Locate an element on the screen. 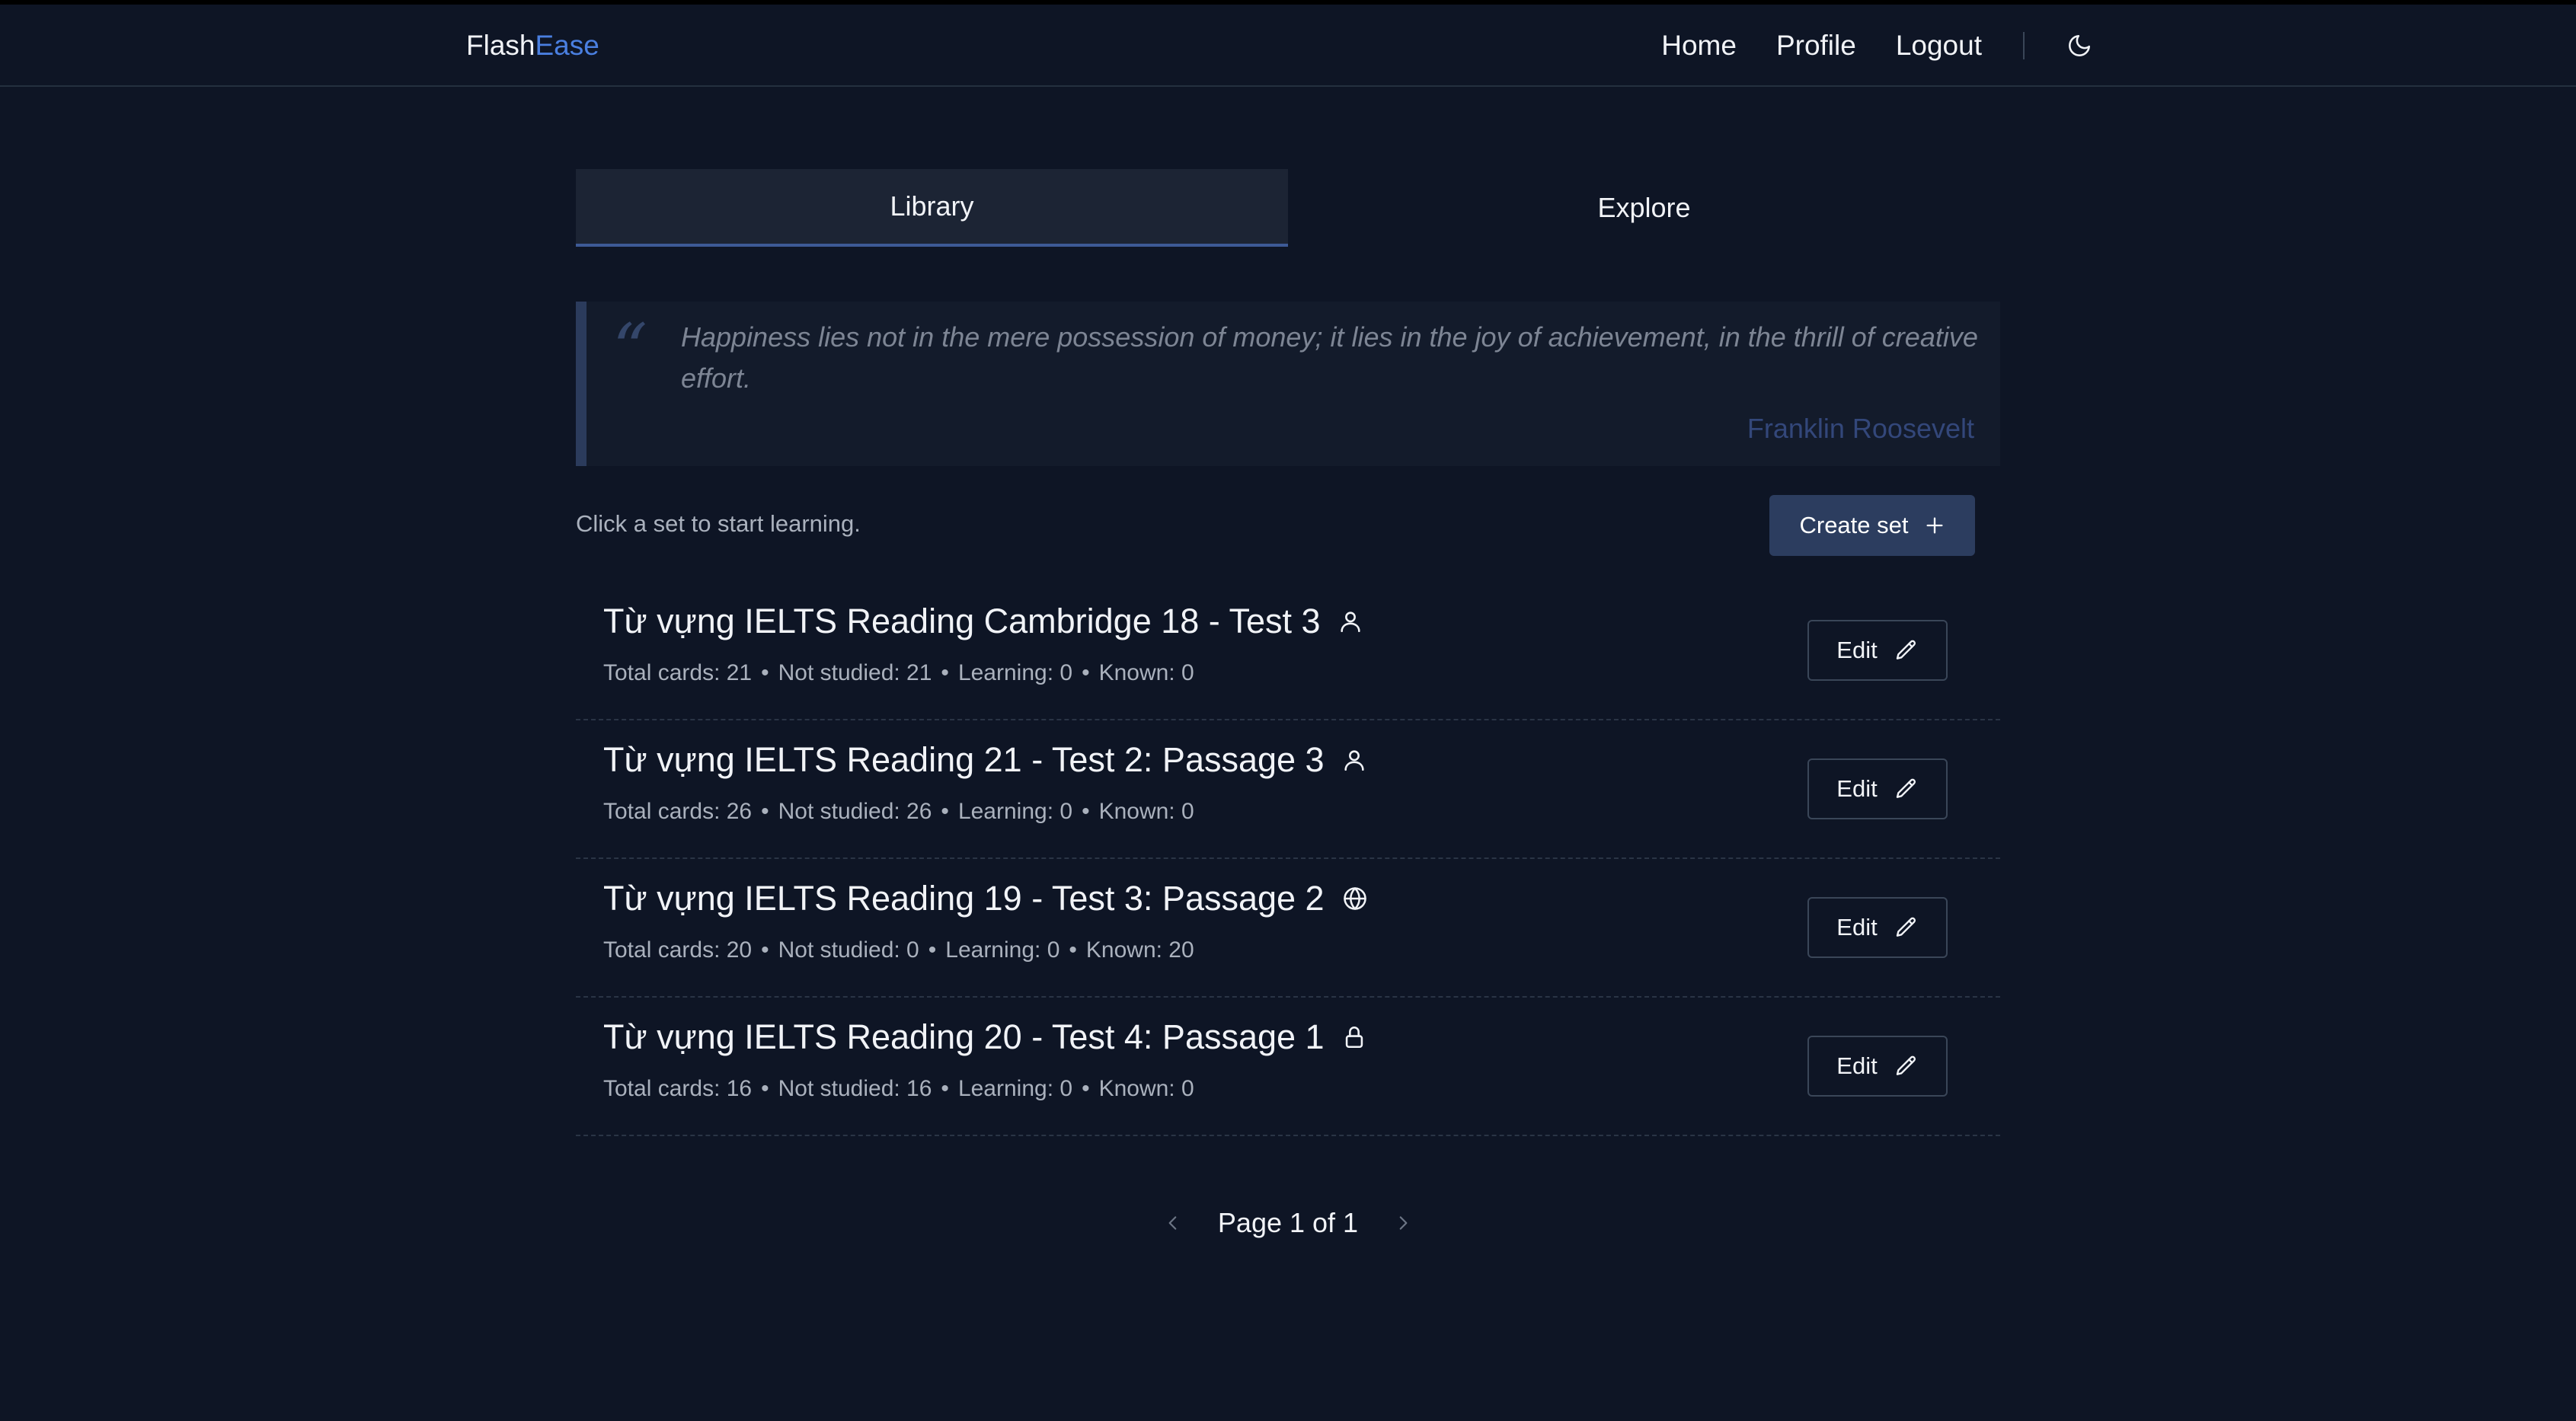 Image resolution: width=2576 pixels, height=1421 pixels. nav-link-profile: Profile is located at coordinates (1816, 45).